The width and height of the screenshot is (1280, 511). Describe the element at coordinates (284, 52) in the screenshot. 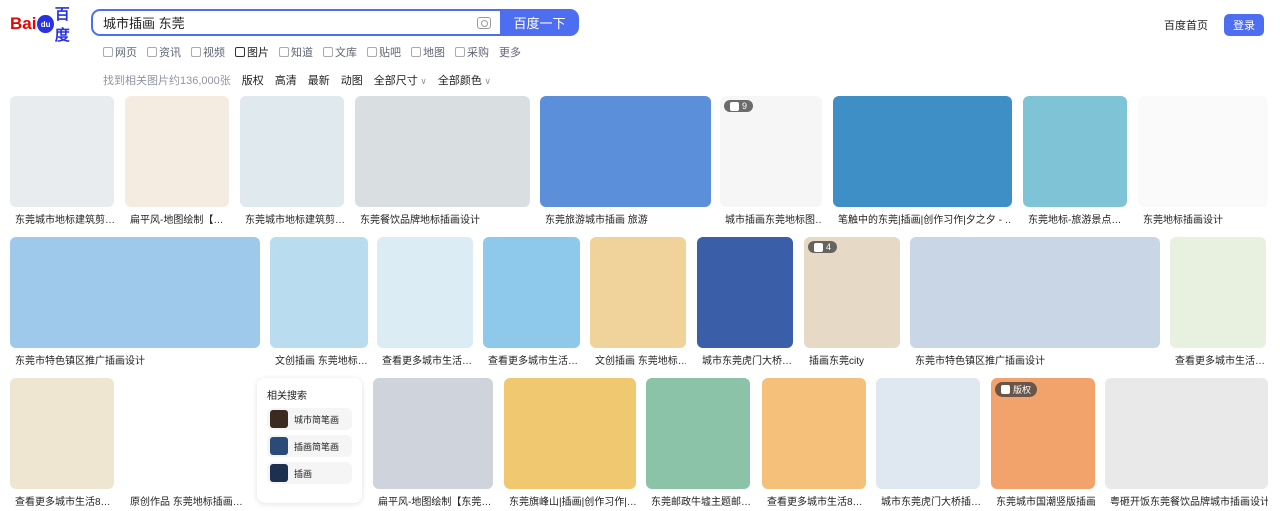

I see `question-icon` at that location.